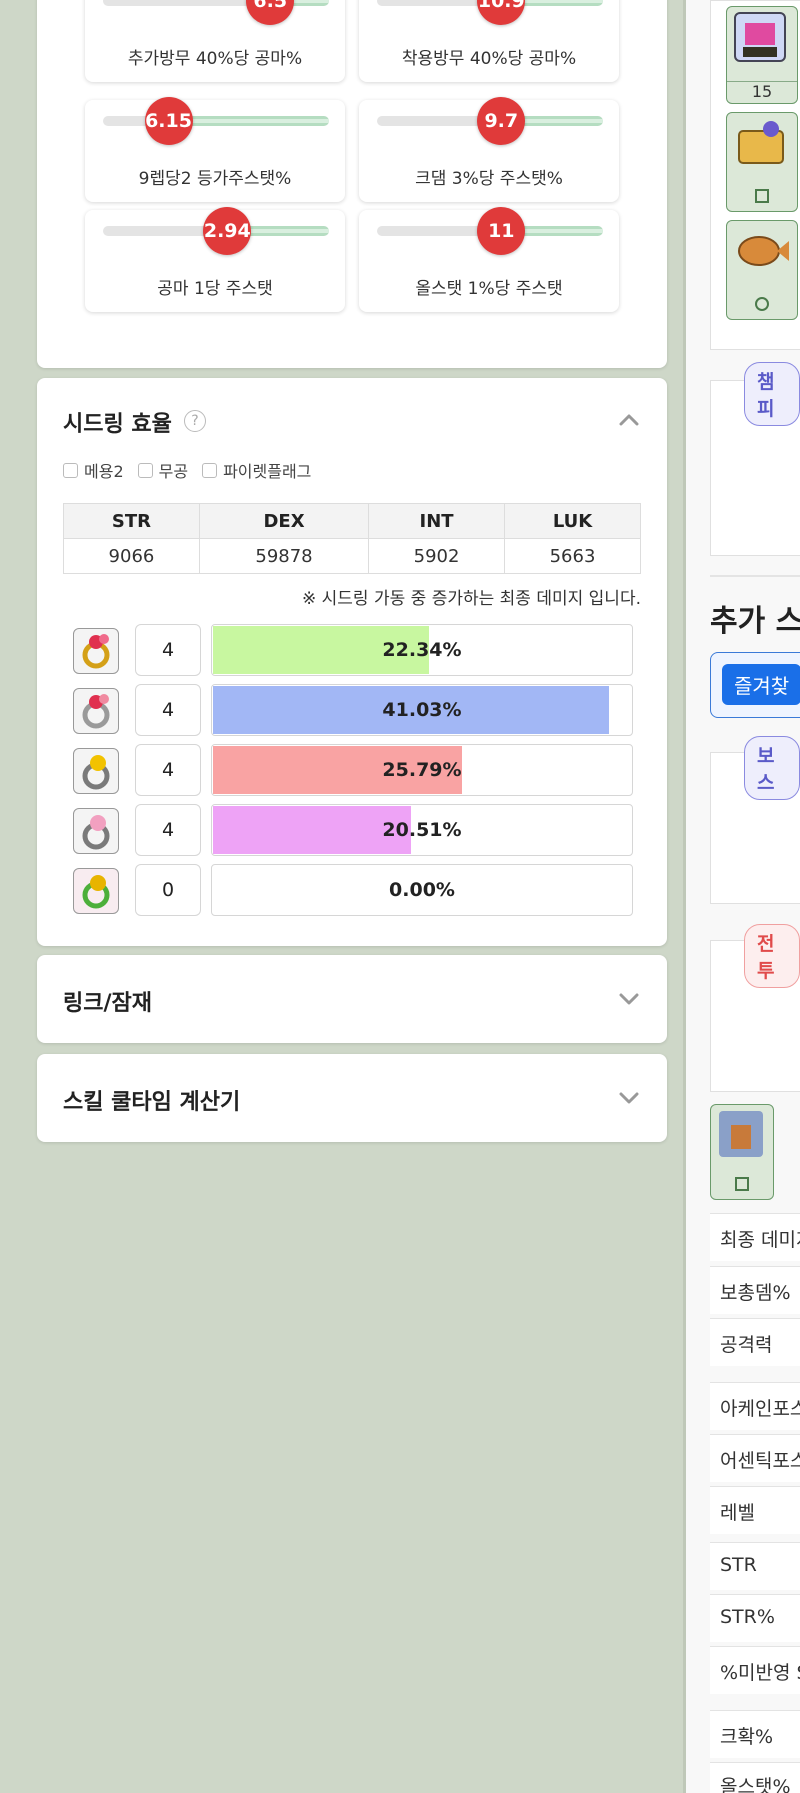 This screenshot has width=800, height=1793. Describe the element at coordinates (215, 179) in the screenshot. I see `slider-label: 9렙당2 등가주스탯%` at that location.